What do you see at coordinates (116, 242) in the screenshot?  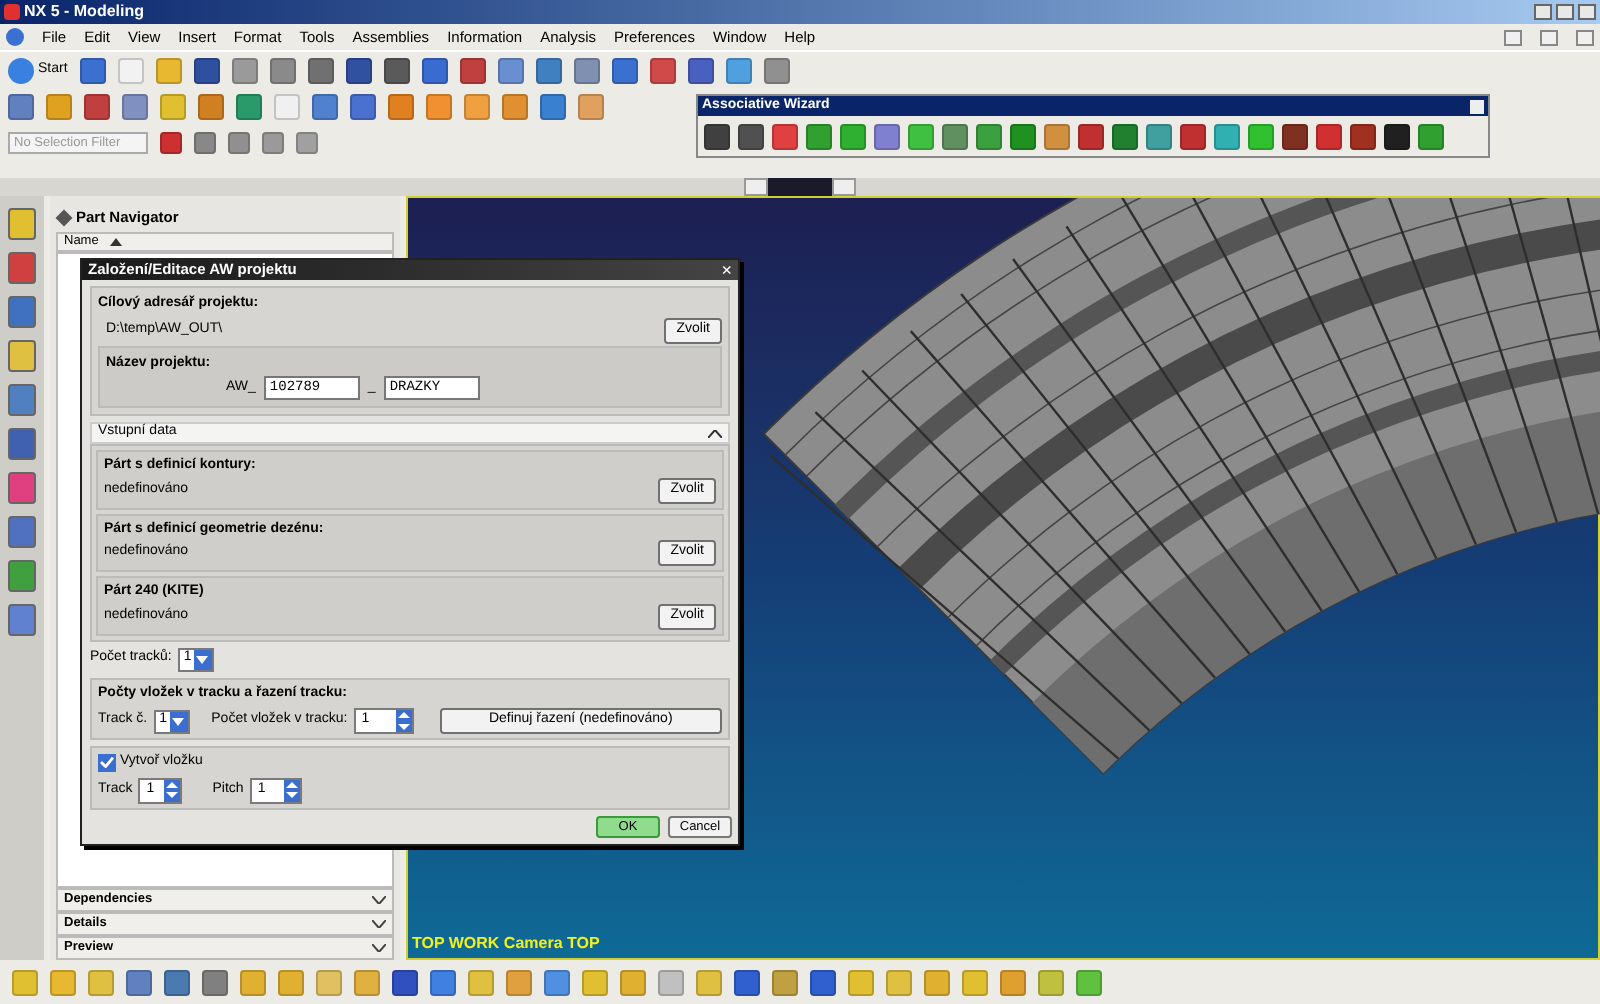 I see `sort-arrow-icon` at bounding box center [116, 242].